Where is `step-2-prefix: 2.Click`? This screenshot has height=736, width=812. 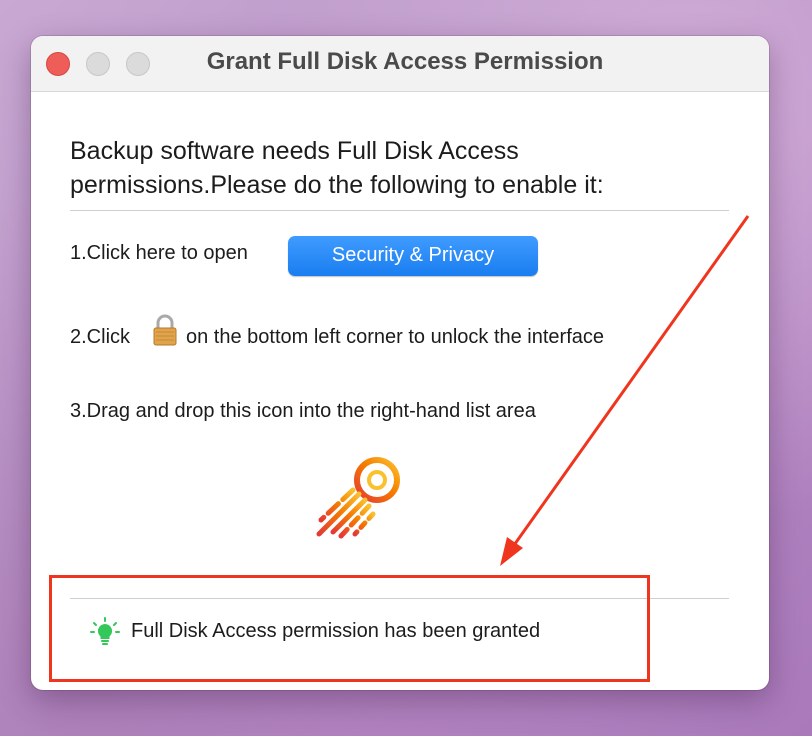 step-2-prefix: 2.Click is located at coordinates (100, 337).